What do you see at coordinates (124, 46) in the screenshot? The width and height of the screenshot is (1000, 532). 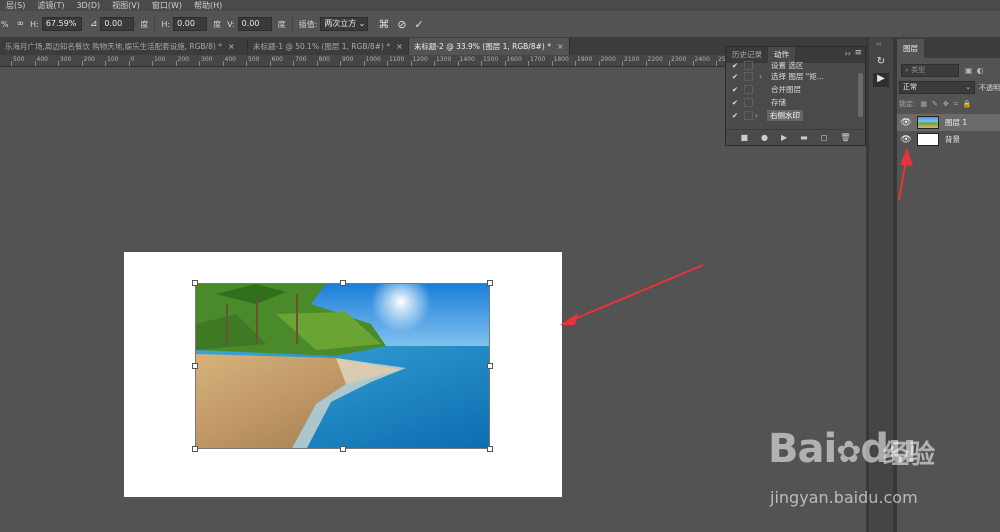 I see `tab-doc-1: 乐海月广场,周边知名餐饮 购物天地,娱乐生活配套设施, RGB/8) * ×` at bounding box center [124, 46].